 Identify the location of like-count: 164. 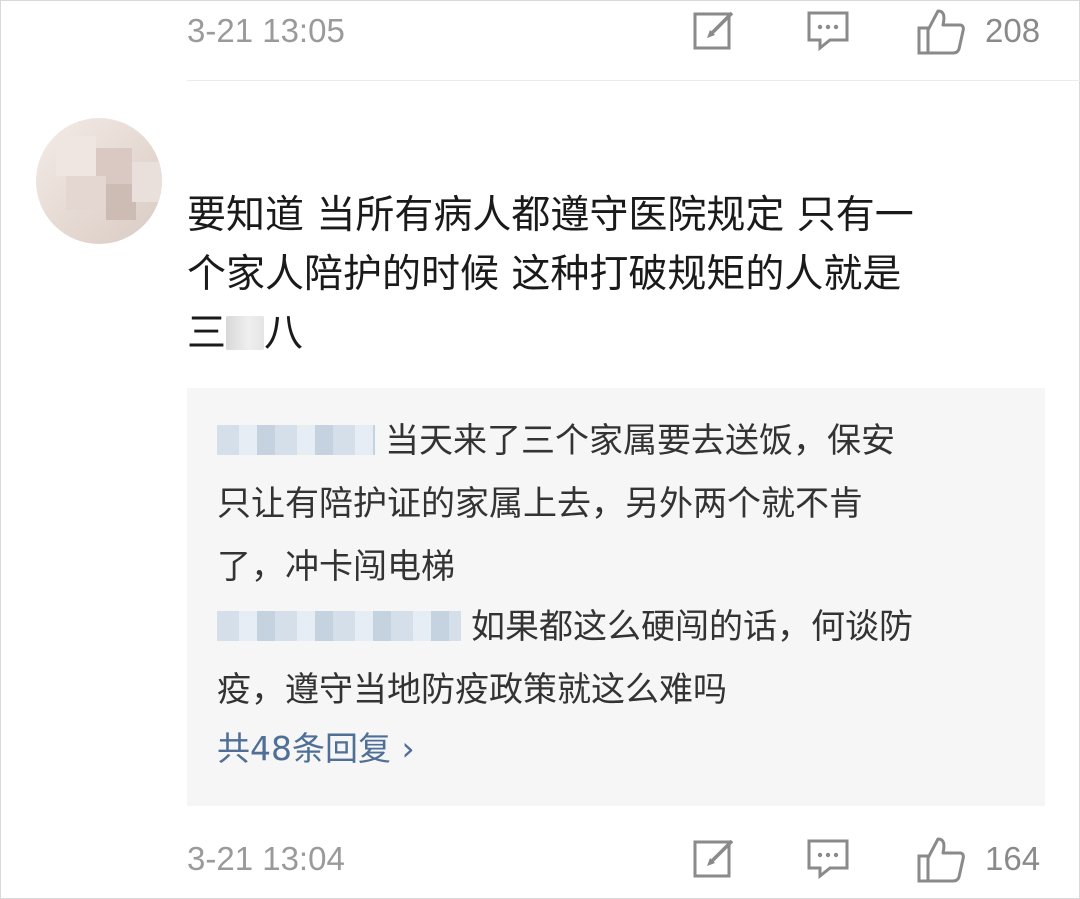
(1013, 858).